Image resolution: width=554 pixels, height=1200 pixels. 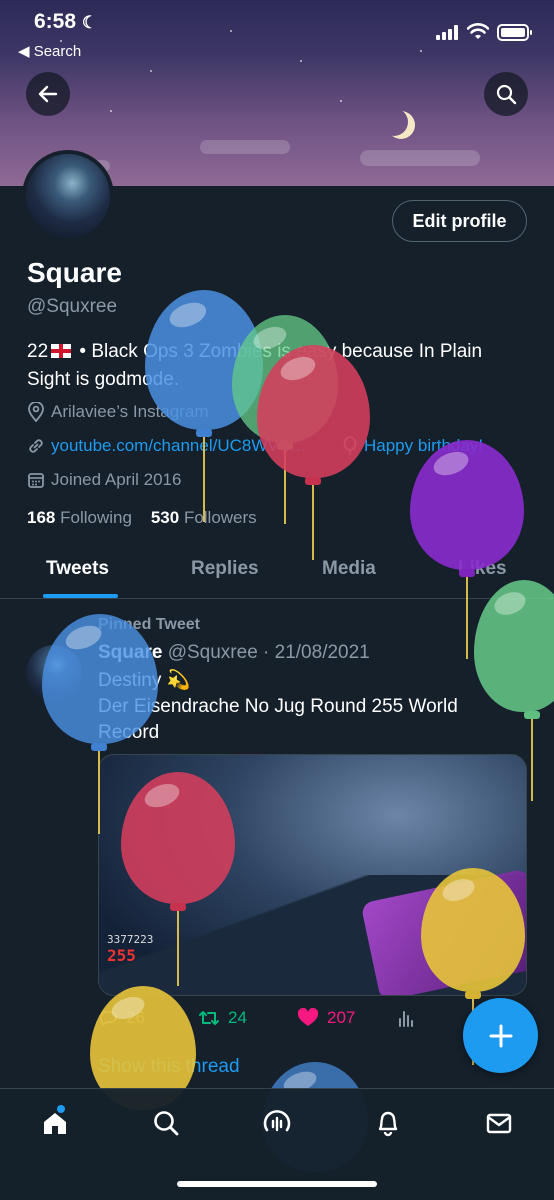 I want to click on search-button, so click(x=506, y=94).